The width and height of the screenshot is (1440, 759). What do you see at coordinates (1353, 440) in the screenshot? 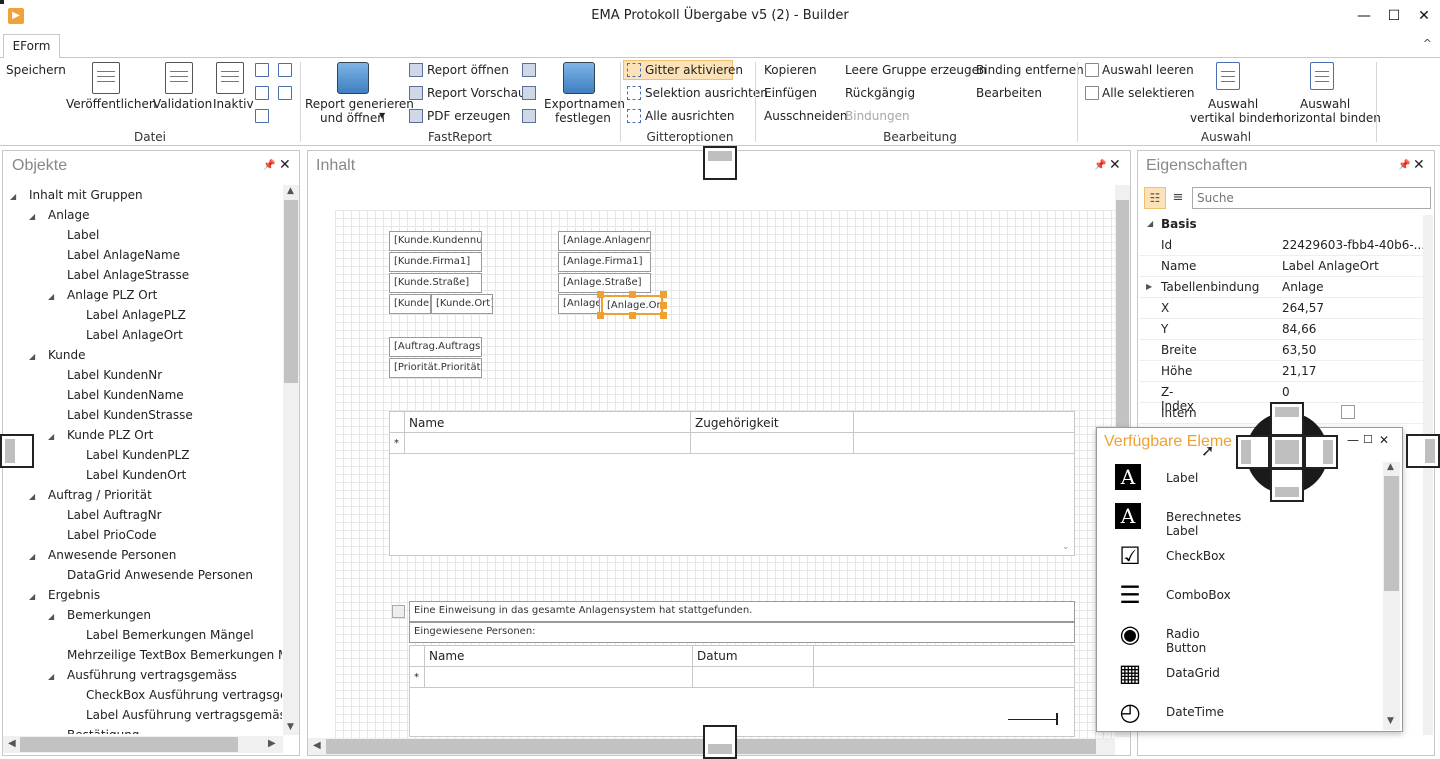
I see `float-minimize-icon: —` at bounding box center [1353, 440].